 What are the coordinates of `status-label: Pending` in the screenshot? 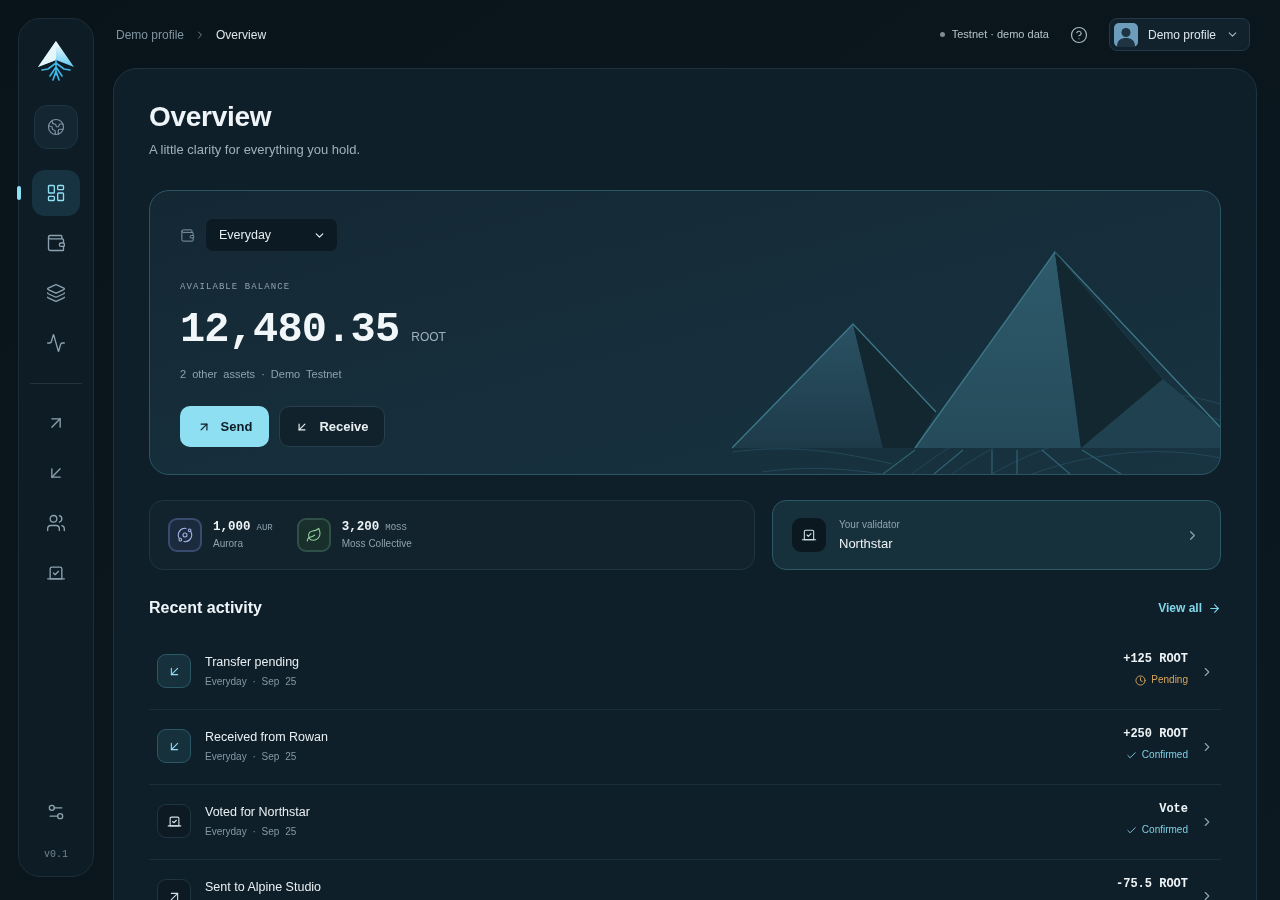 It's located at (1169, 680).